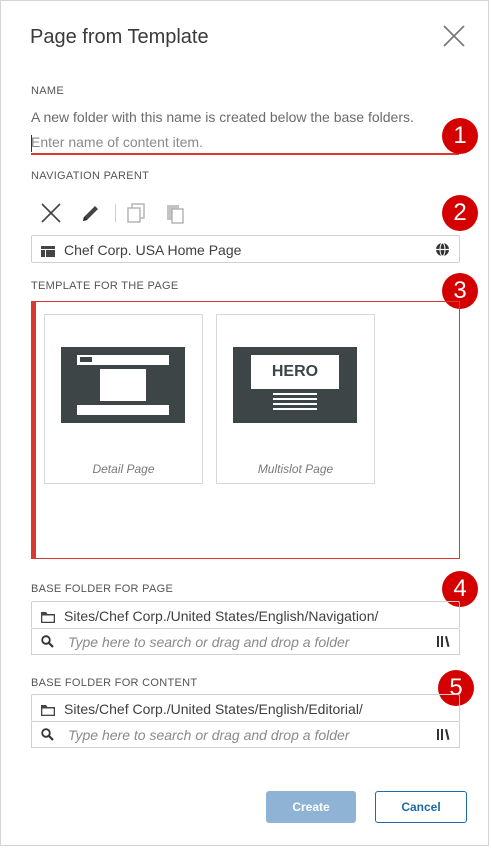  What do you see at coordinates (311, 807) in the screenshot?
I see `create-button: Create` at bounding box center [311, 807].